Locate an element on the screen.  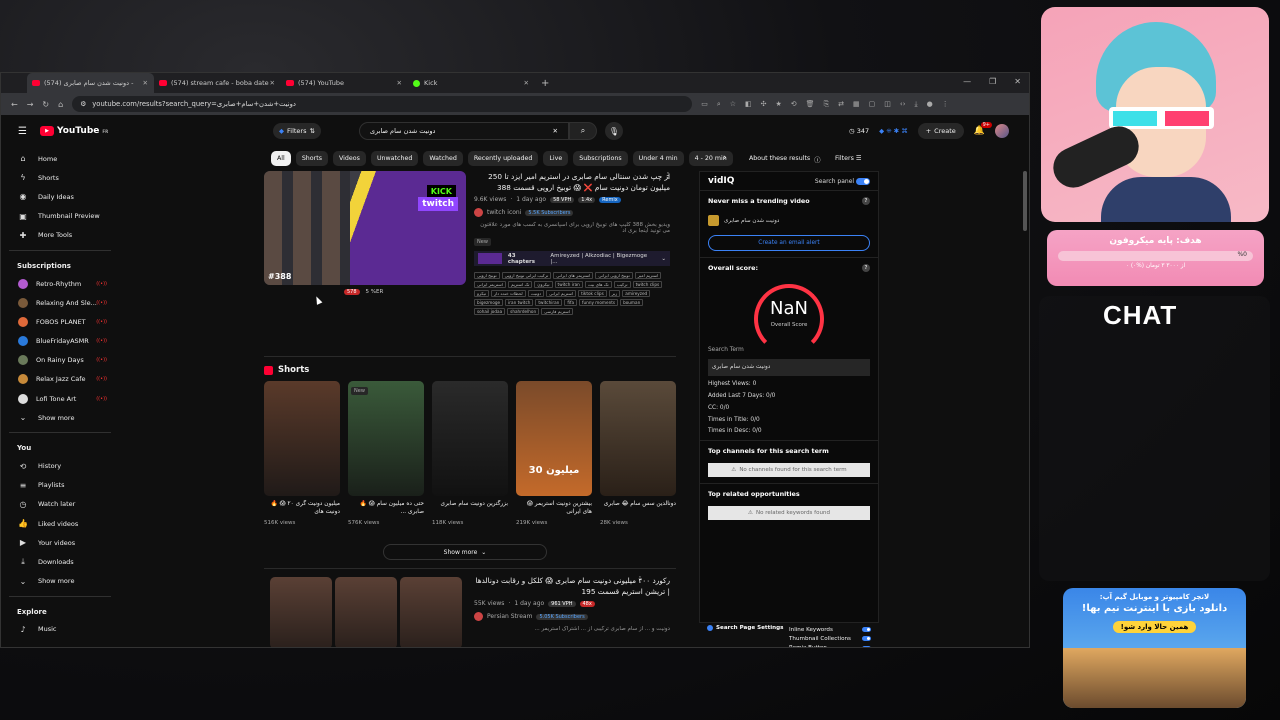
history-icon: ⟲ is located at coordinates (794, 104).